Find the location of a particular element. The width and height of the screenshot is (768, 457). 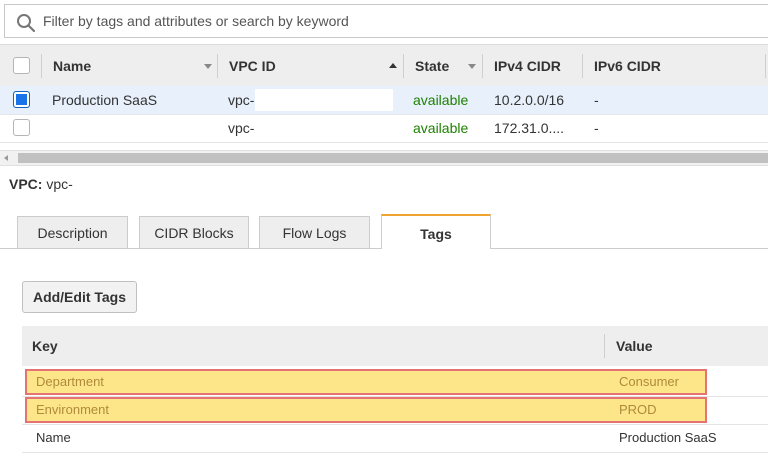

vpc-table-header: Name VPC ID State IPv4 CIDR IPv6 CIDR is located at coordinates (384, 66).